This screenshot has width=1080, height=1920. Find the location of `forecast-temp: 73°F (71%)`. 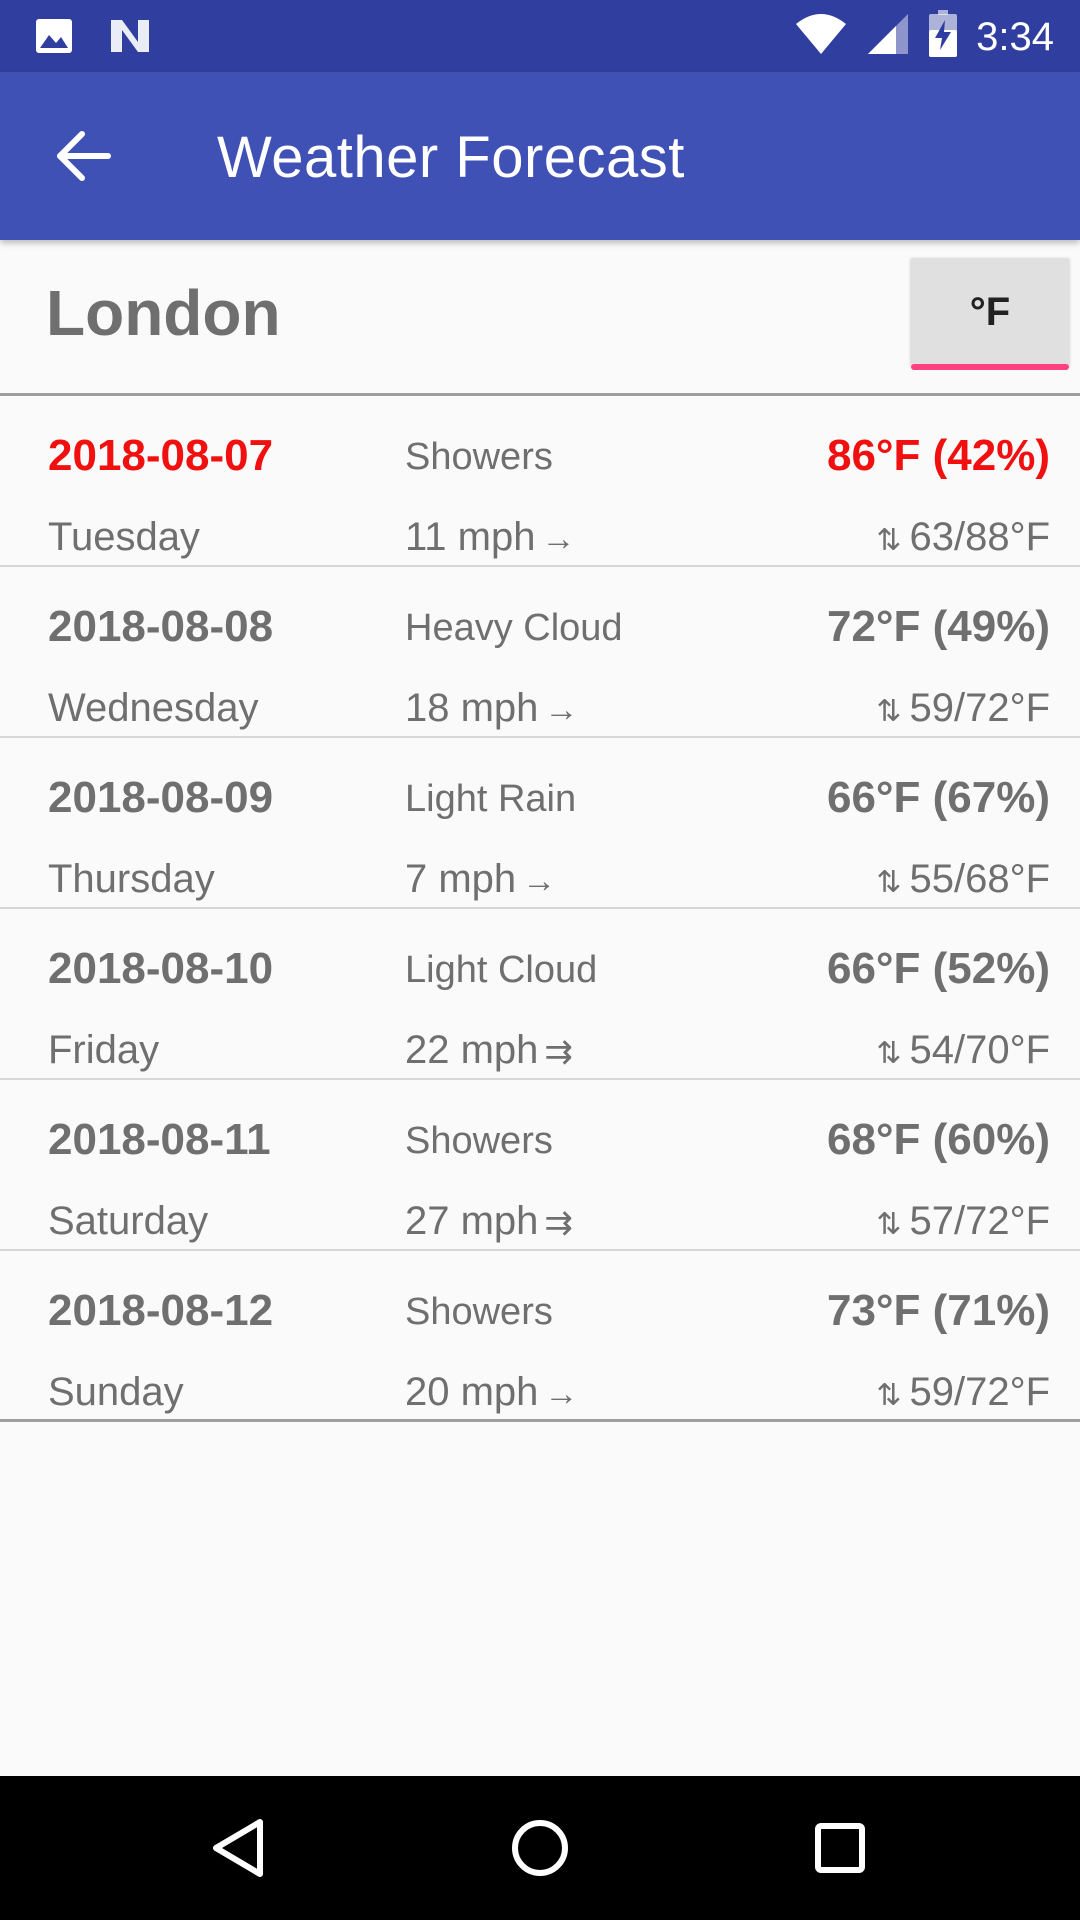

forecast-temp: 73°F (71%) is located at coordinates (938, 1310).